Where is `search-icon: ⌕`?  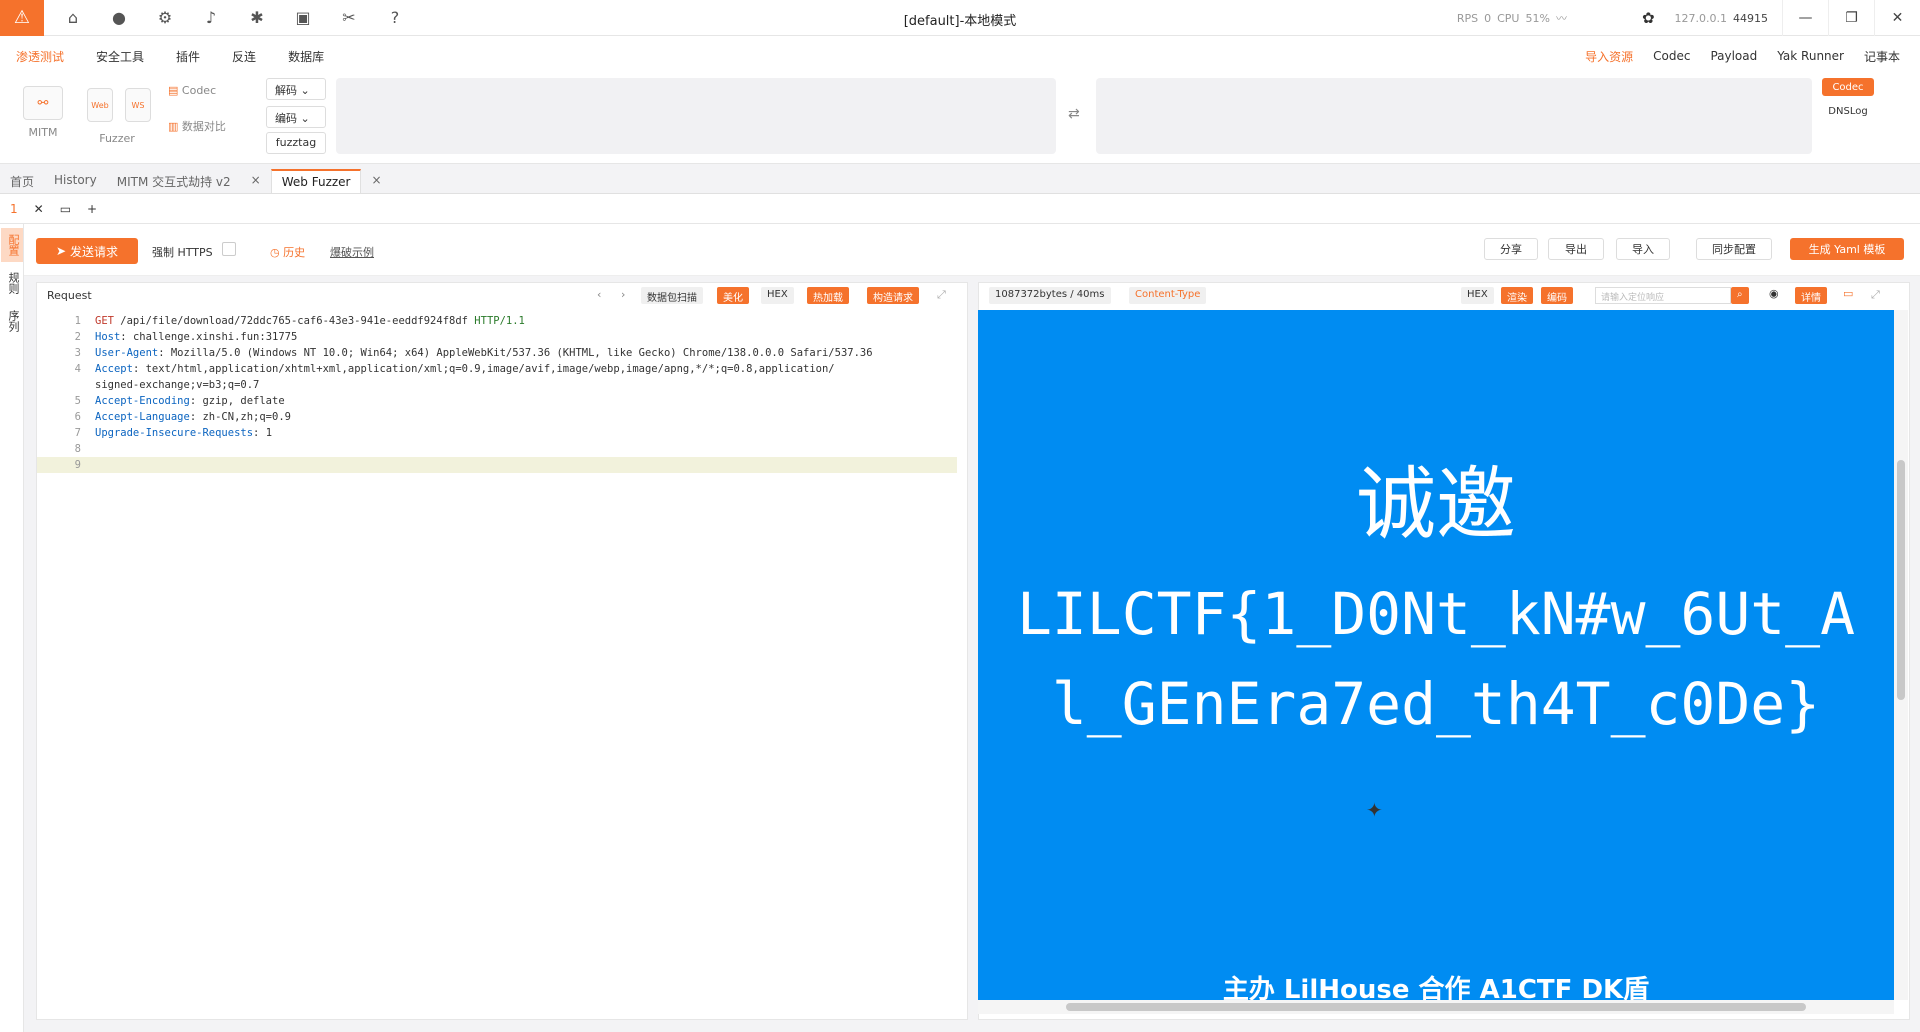 search-icon: ⌕ is located at coordinates (1740, 295).